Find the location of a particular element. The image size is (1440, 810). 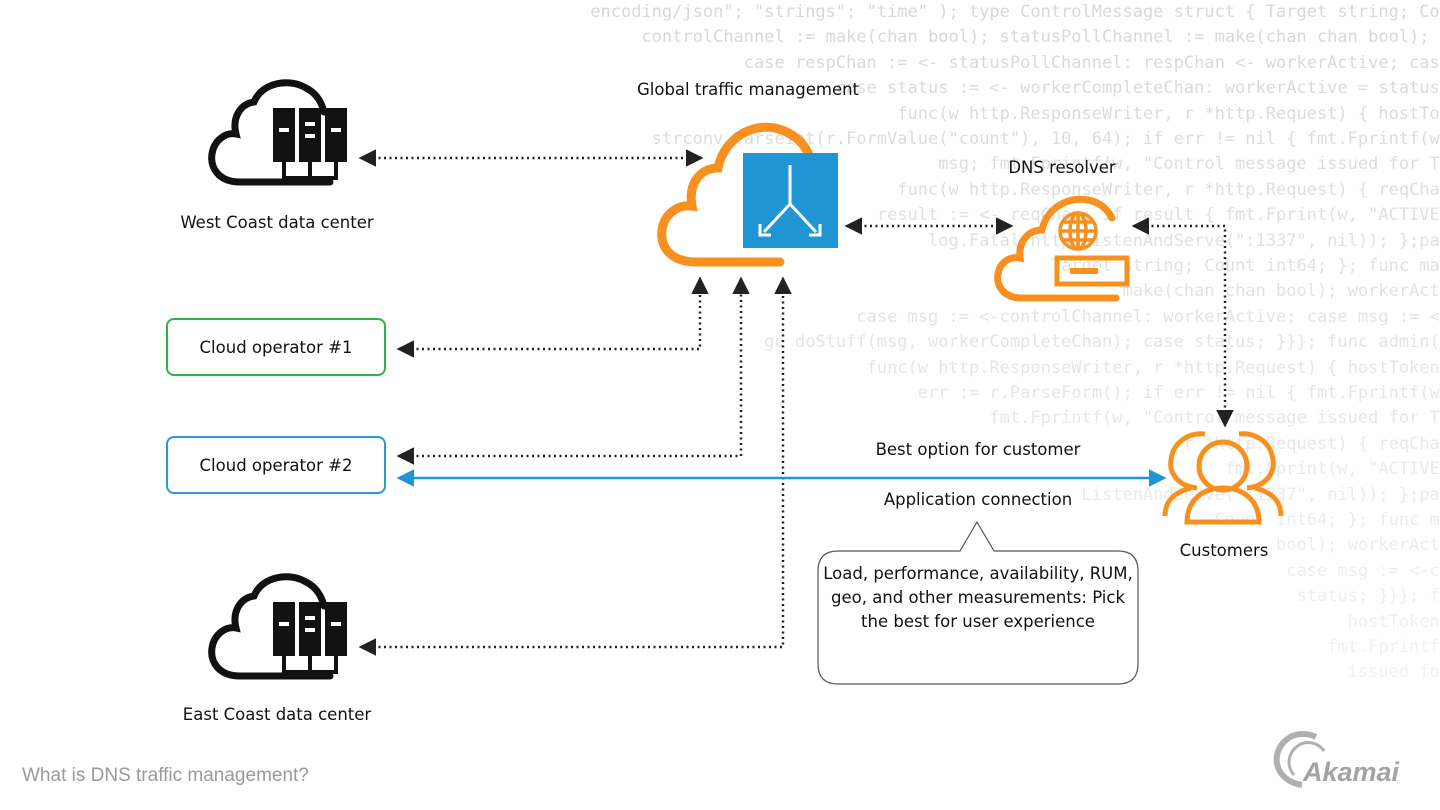

customers-label: Customers is located at coordinates (1224, 550).